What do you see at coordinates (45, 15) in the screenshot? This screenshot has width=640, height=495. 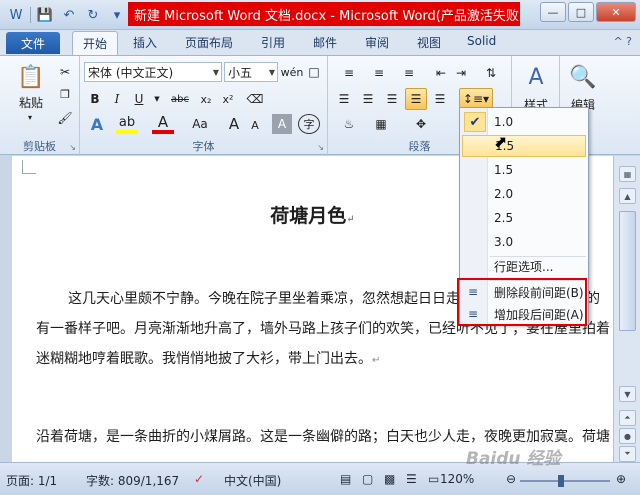 I see `save-icon: 💾` at bounding box center [45, 15].